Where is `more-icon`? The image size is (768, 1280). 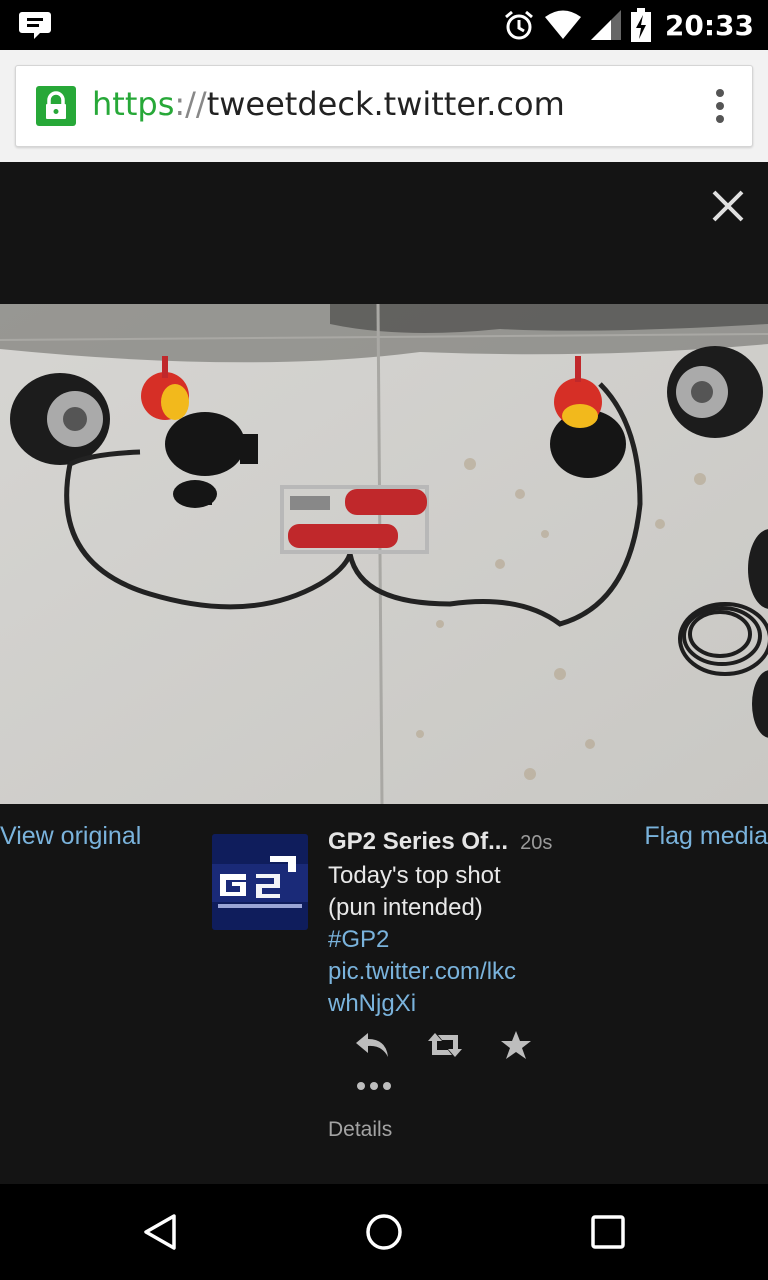
more-icon is located at coordinates (374, 1086).